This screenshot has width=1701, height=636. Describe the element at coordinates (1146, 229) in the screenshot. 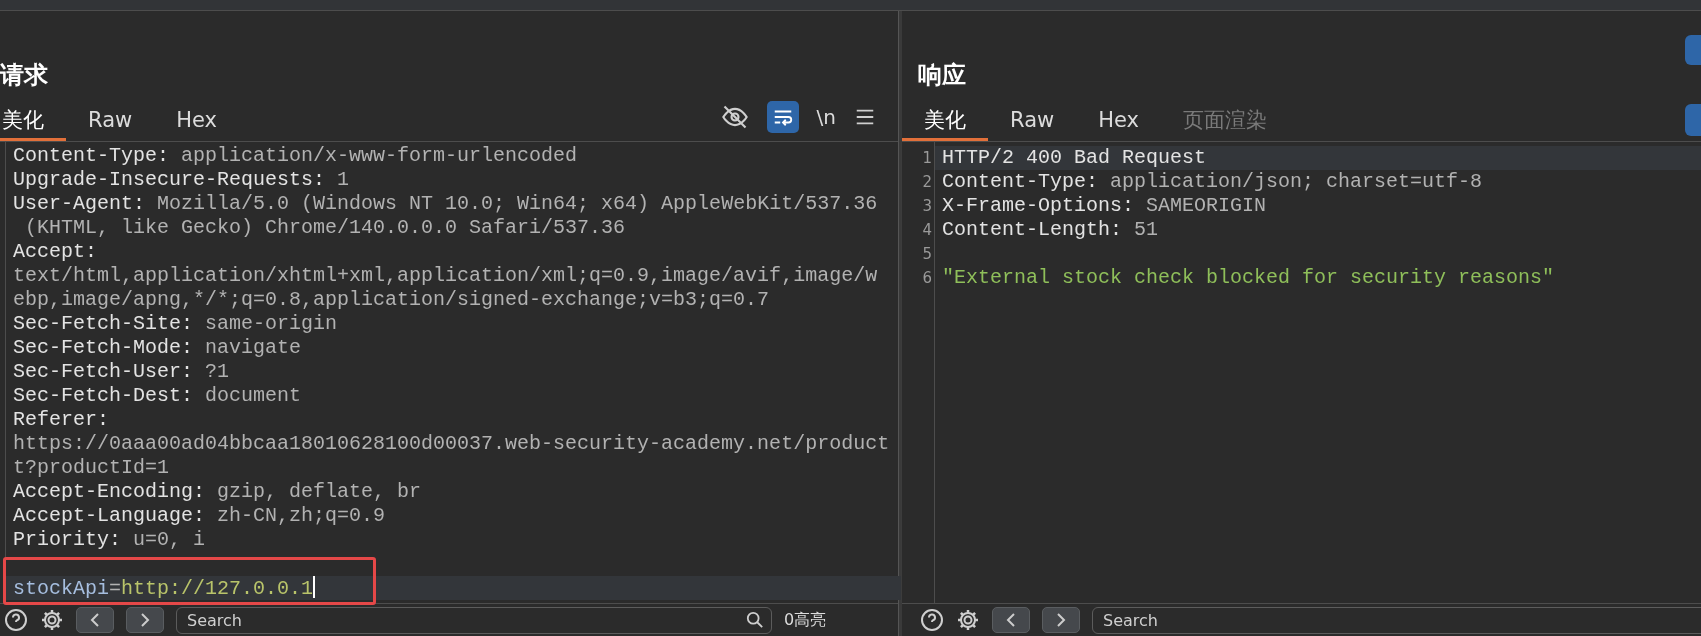

I see `header-value: 51` at that location.